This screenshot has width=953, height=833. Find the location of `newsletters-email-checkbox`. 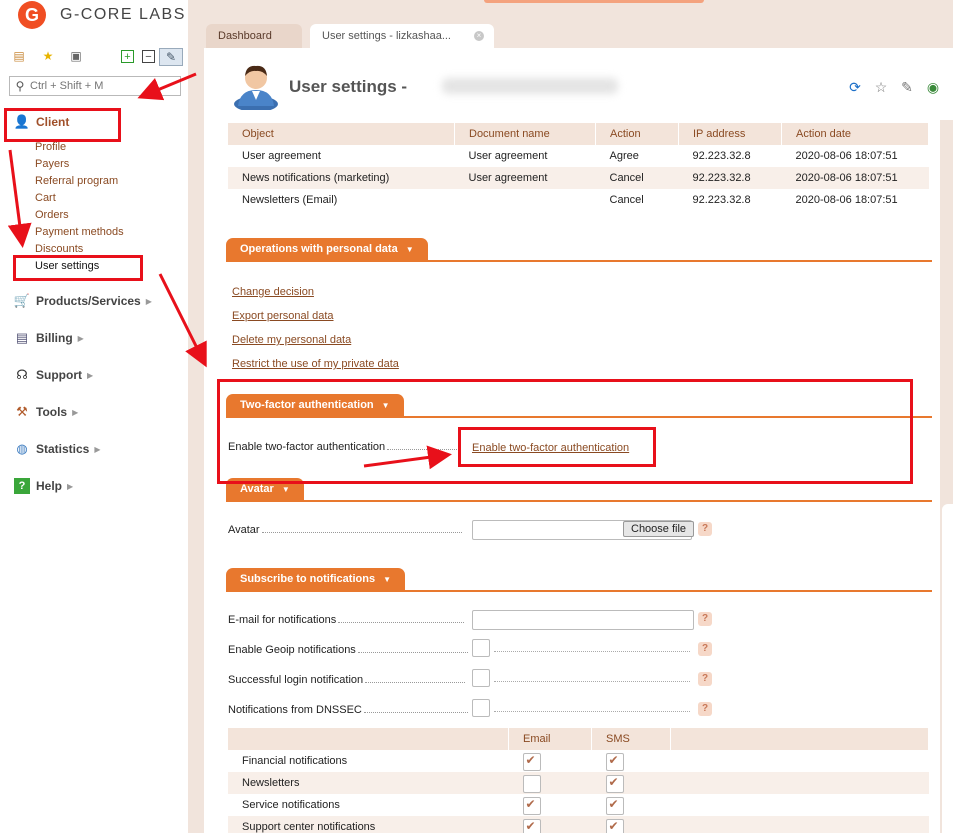

newsletters-email-checkbox is located at coordinates (531, 784).